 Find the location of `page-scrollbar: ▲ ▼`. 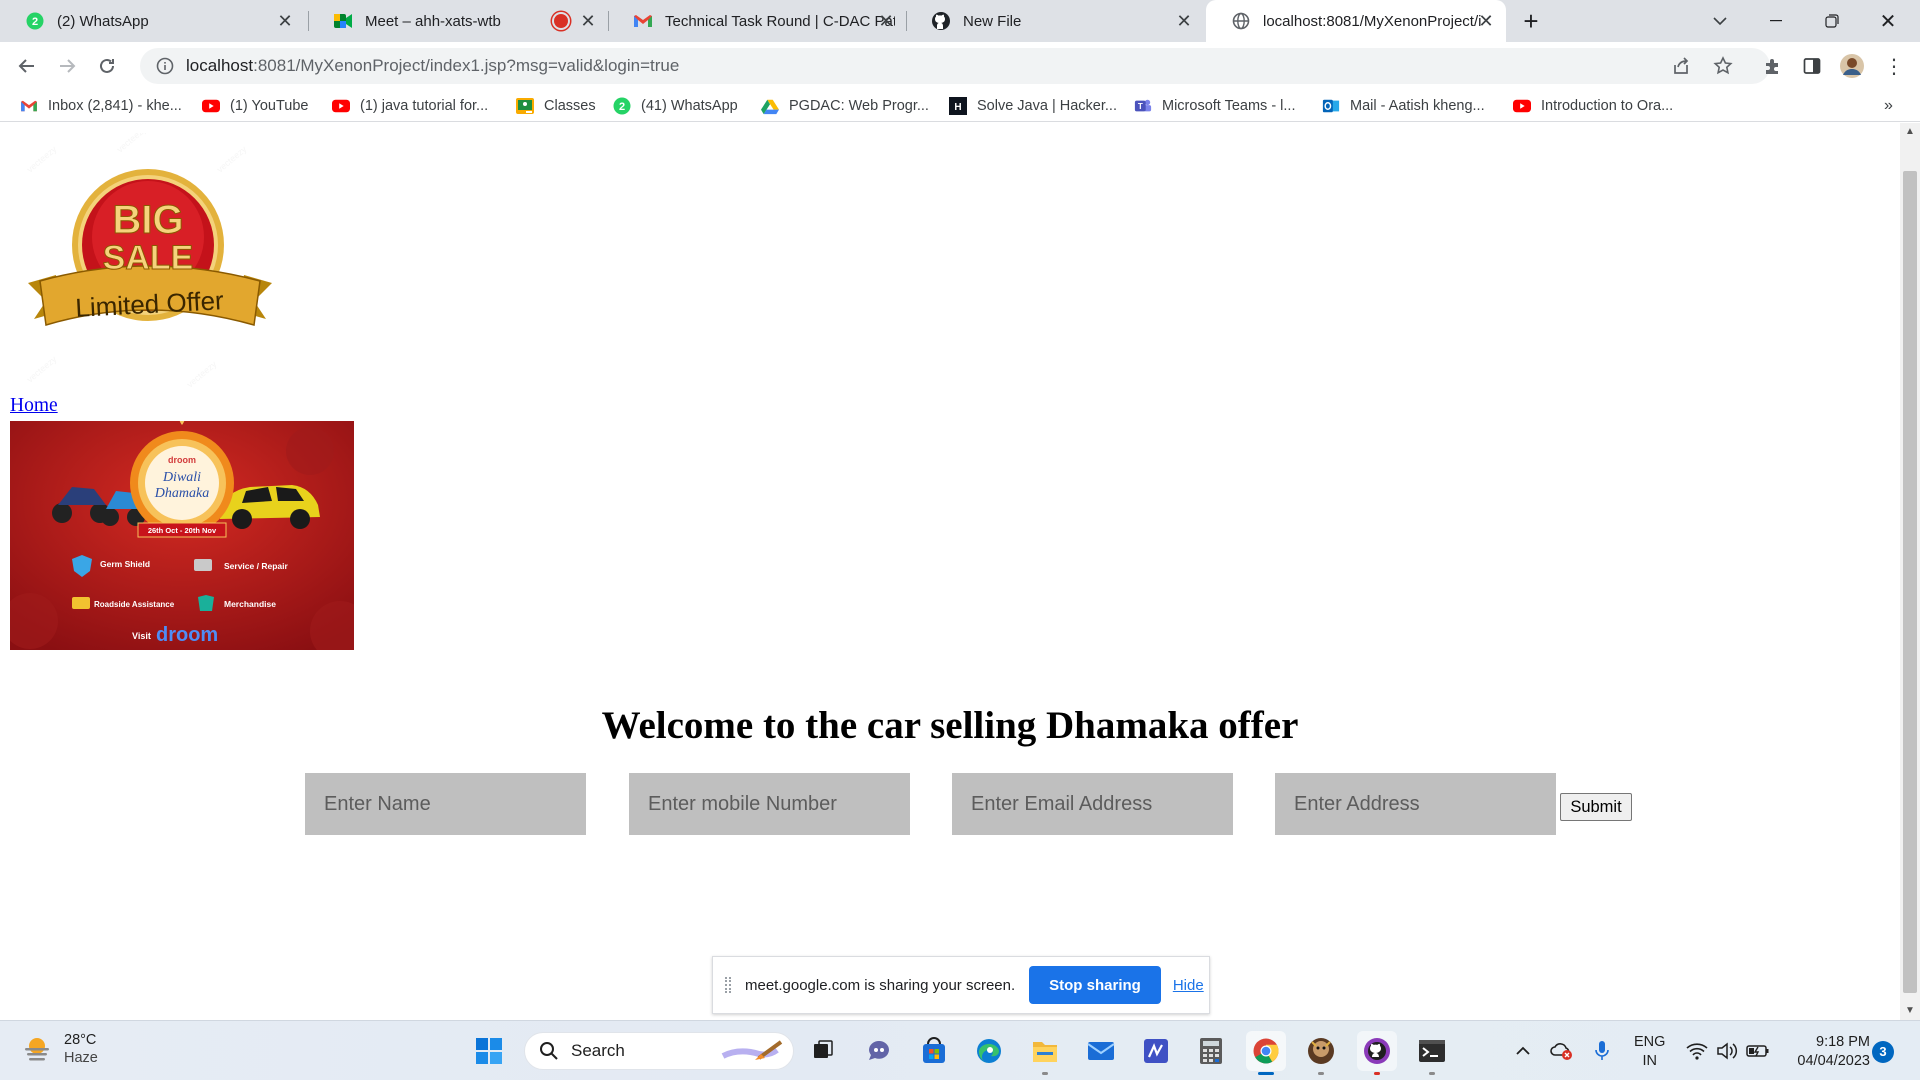

page-scrollbar: ▲ ▼ is located at coordinates (1910, 571).